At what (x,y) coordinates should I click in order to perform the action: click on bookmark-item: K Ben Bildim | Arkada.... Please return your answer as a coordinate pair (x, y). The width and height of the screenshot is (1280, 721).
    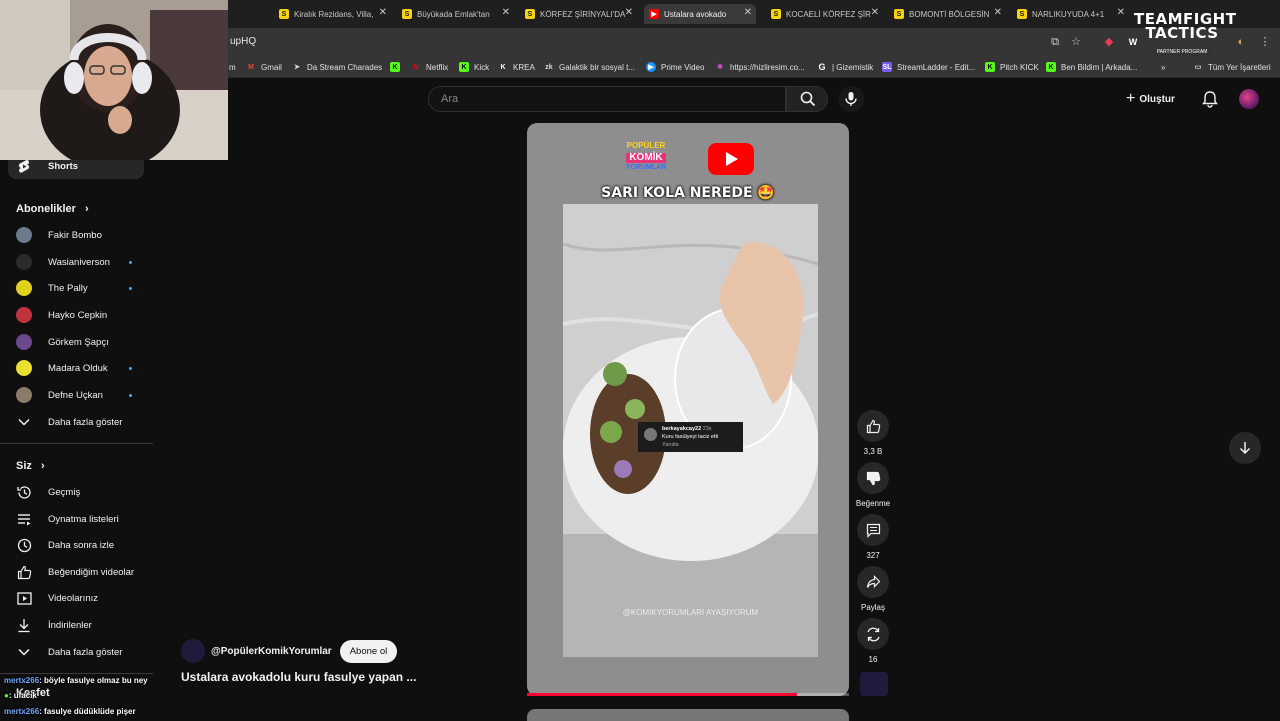
    Looking at the image, I should click on (1091, 67).